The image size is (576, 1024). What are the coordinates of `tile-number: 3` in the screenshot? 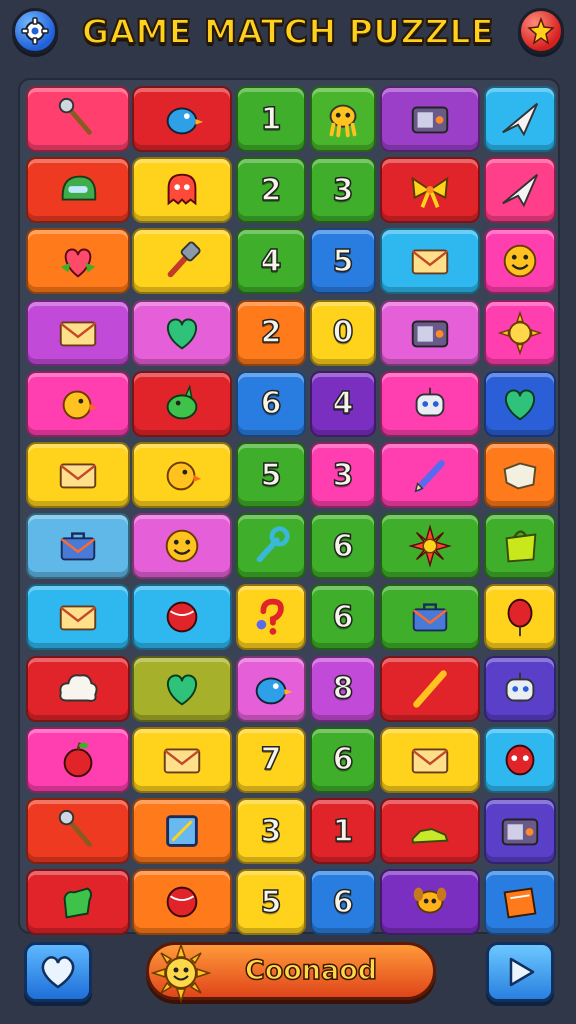 It's located at (343, 475).